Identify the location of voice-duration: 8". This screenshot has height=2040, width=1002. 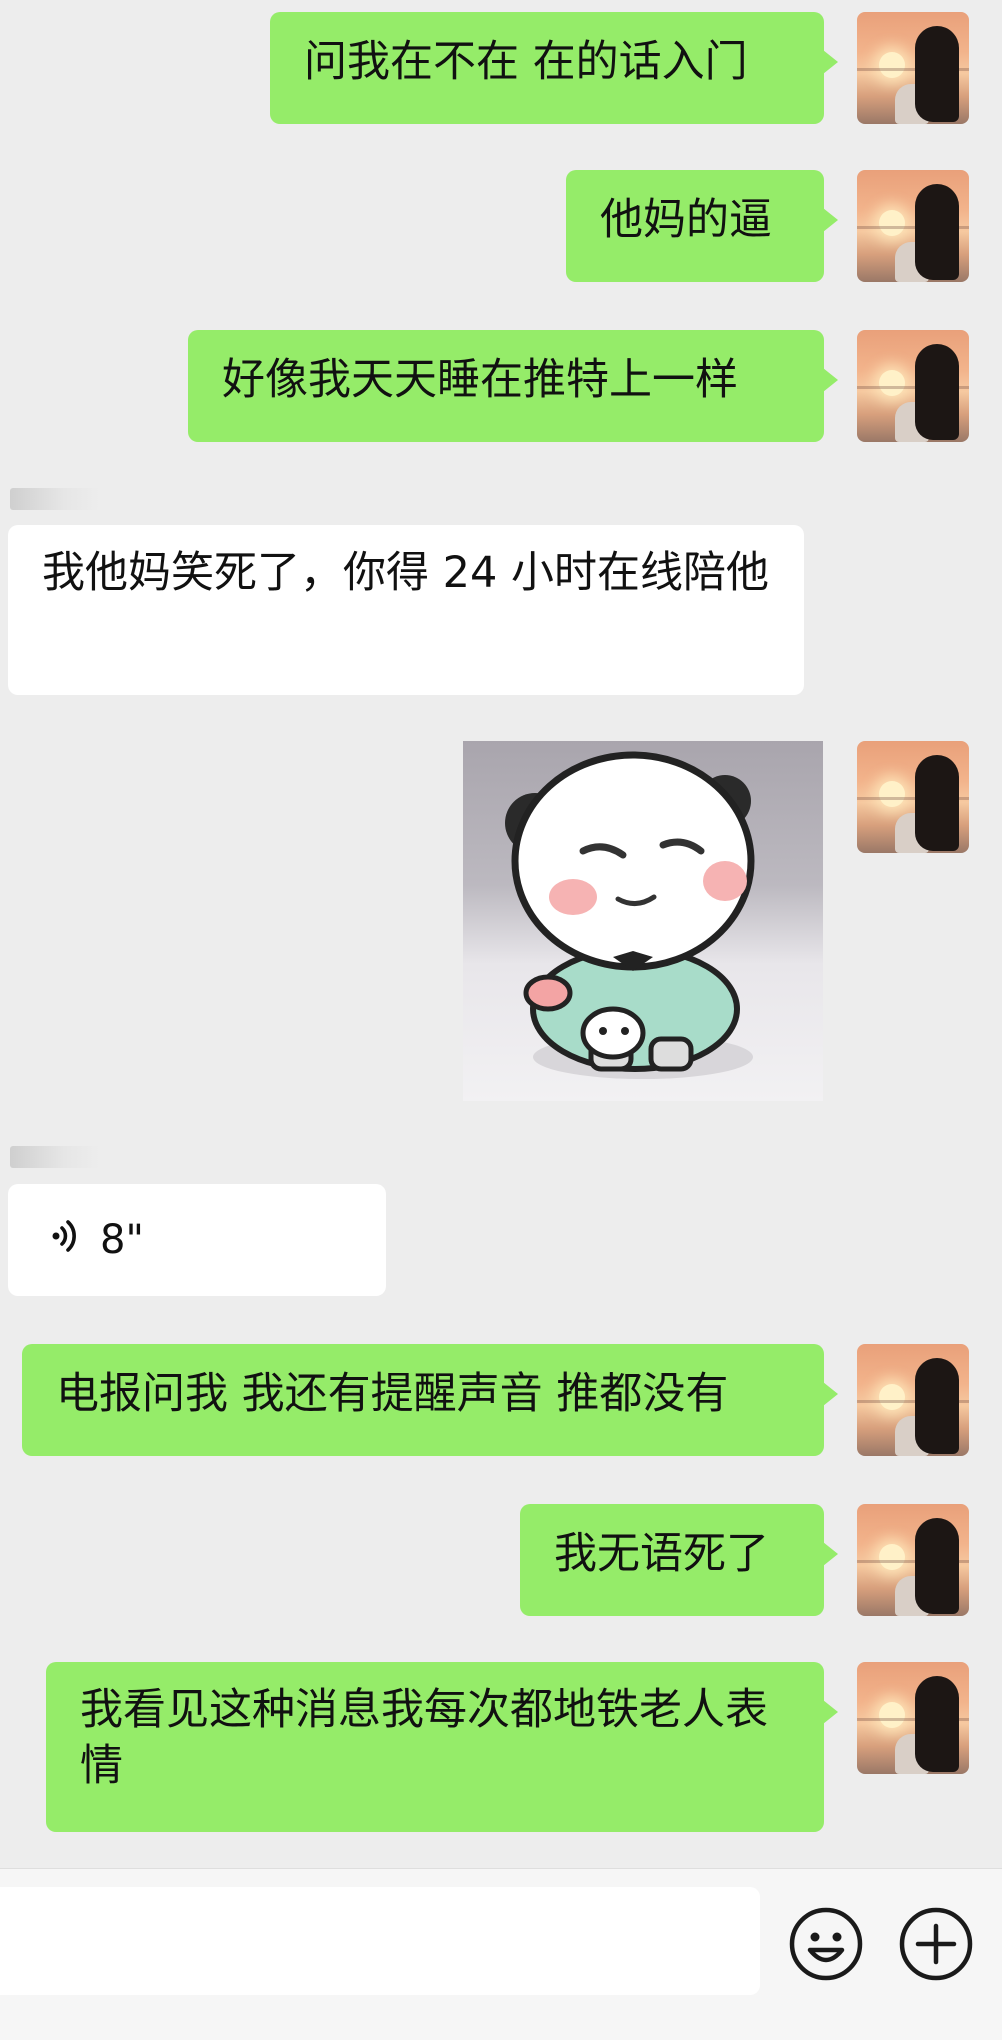
(122, 1240).